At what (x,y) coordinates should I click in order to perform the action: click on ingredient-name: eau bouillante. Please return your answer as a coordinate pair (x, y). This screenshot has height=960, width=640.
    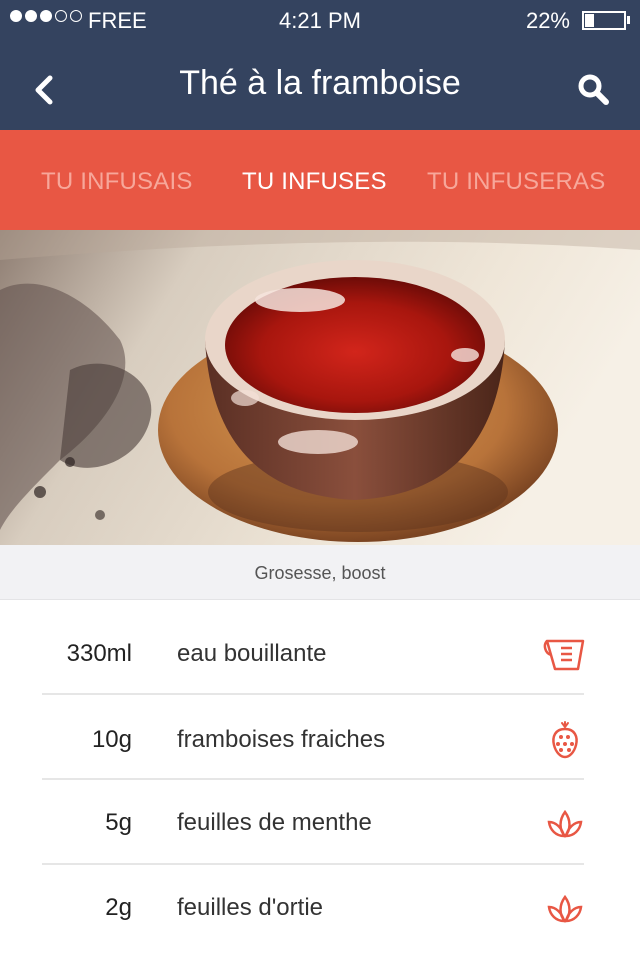
    Looking at the image, I should click on (252, 653).